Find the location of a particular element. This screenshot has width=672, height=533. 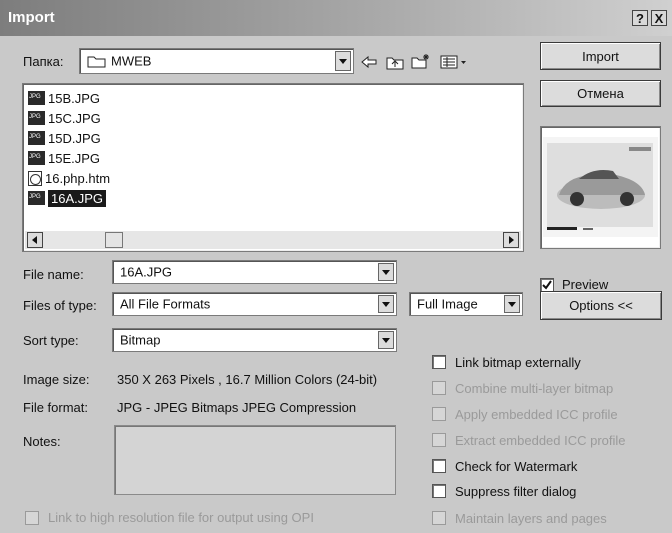

file-list-item: 15E.JPG is located at coordinates (64, 158).